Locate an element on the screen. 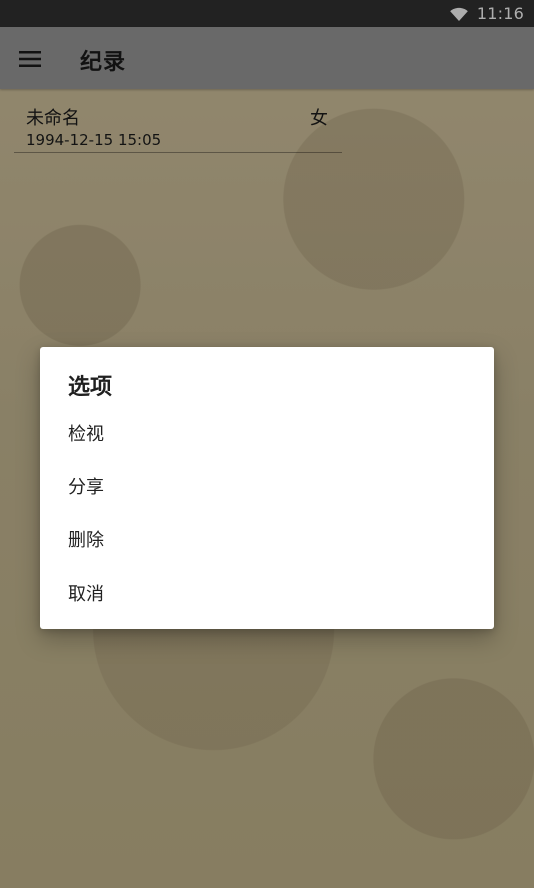  delete-option-label: 删除 is located at coordinates (86, 540).